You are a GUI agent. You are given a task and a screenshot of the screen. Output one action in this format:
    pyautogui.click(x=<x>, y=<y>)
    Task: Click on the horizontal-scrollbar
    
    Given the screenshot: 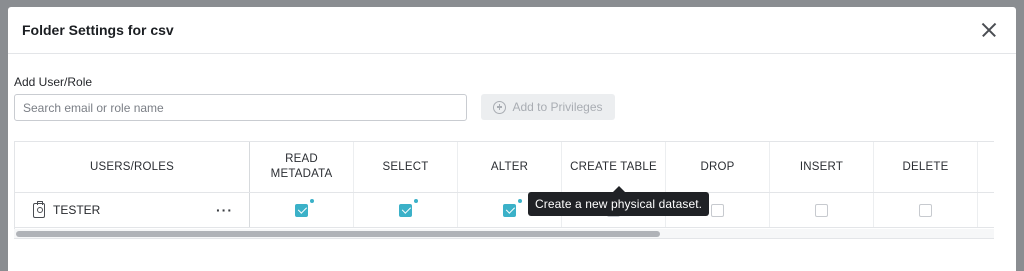 What is the action you would take?
    pyautogui.click(x=504, y=233)
    